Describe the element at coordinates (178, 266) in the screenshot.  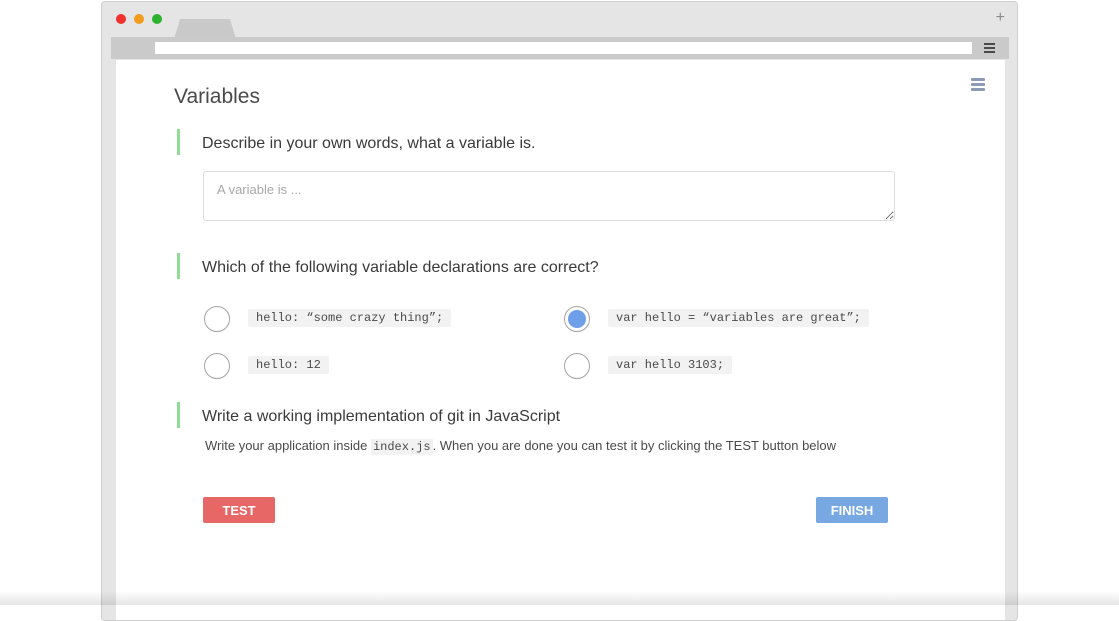
I see `question-2-accent-bar` at that location.